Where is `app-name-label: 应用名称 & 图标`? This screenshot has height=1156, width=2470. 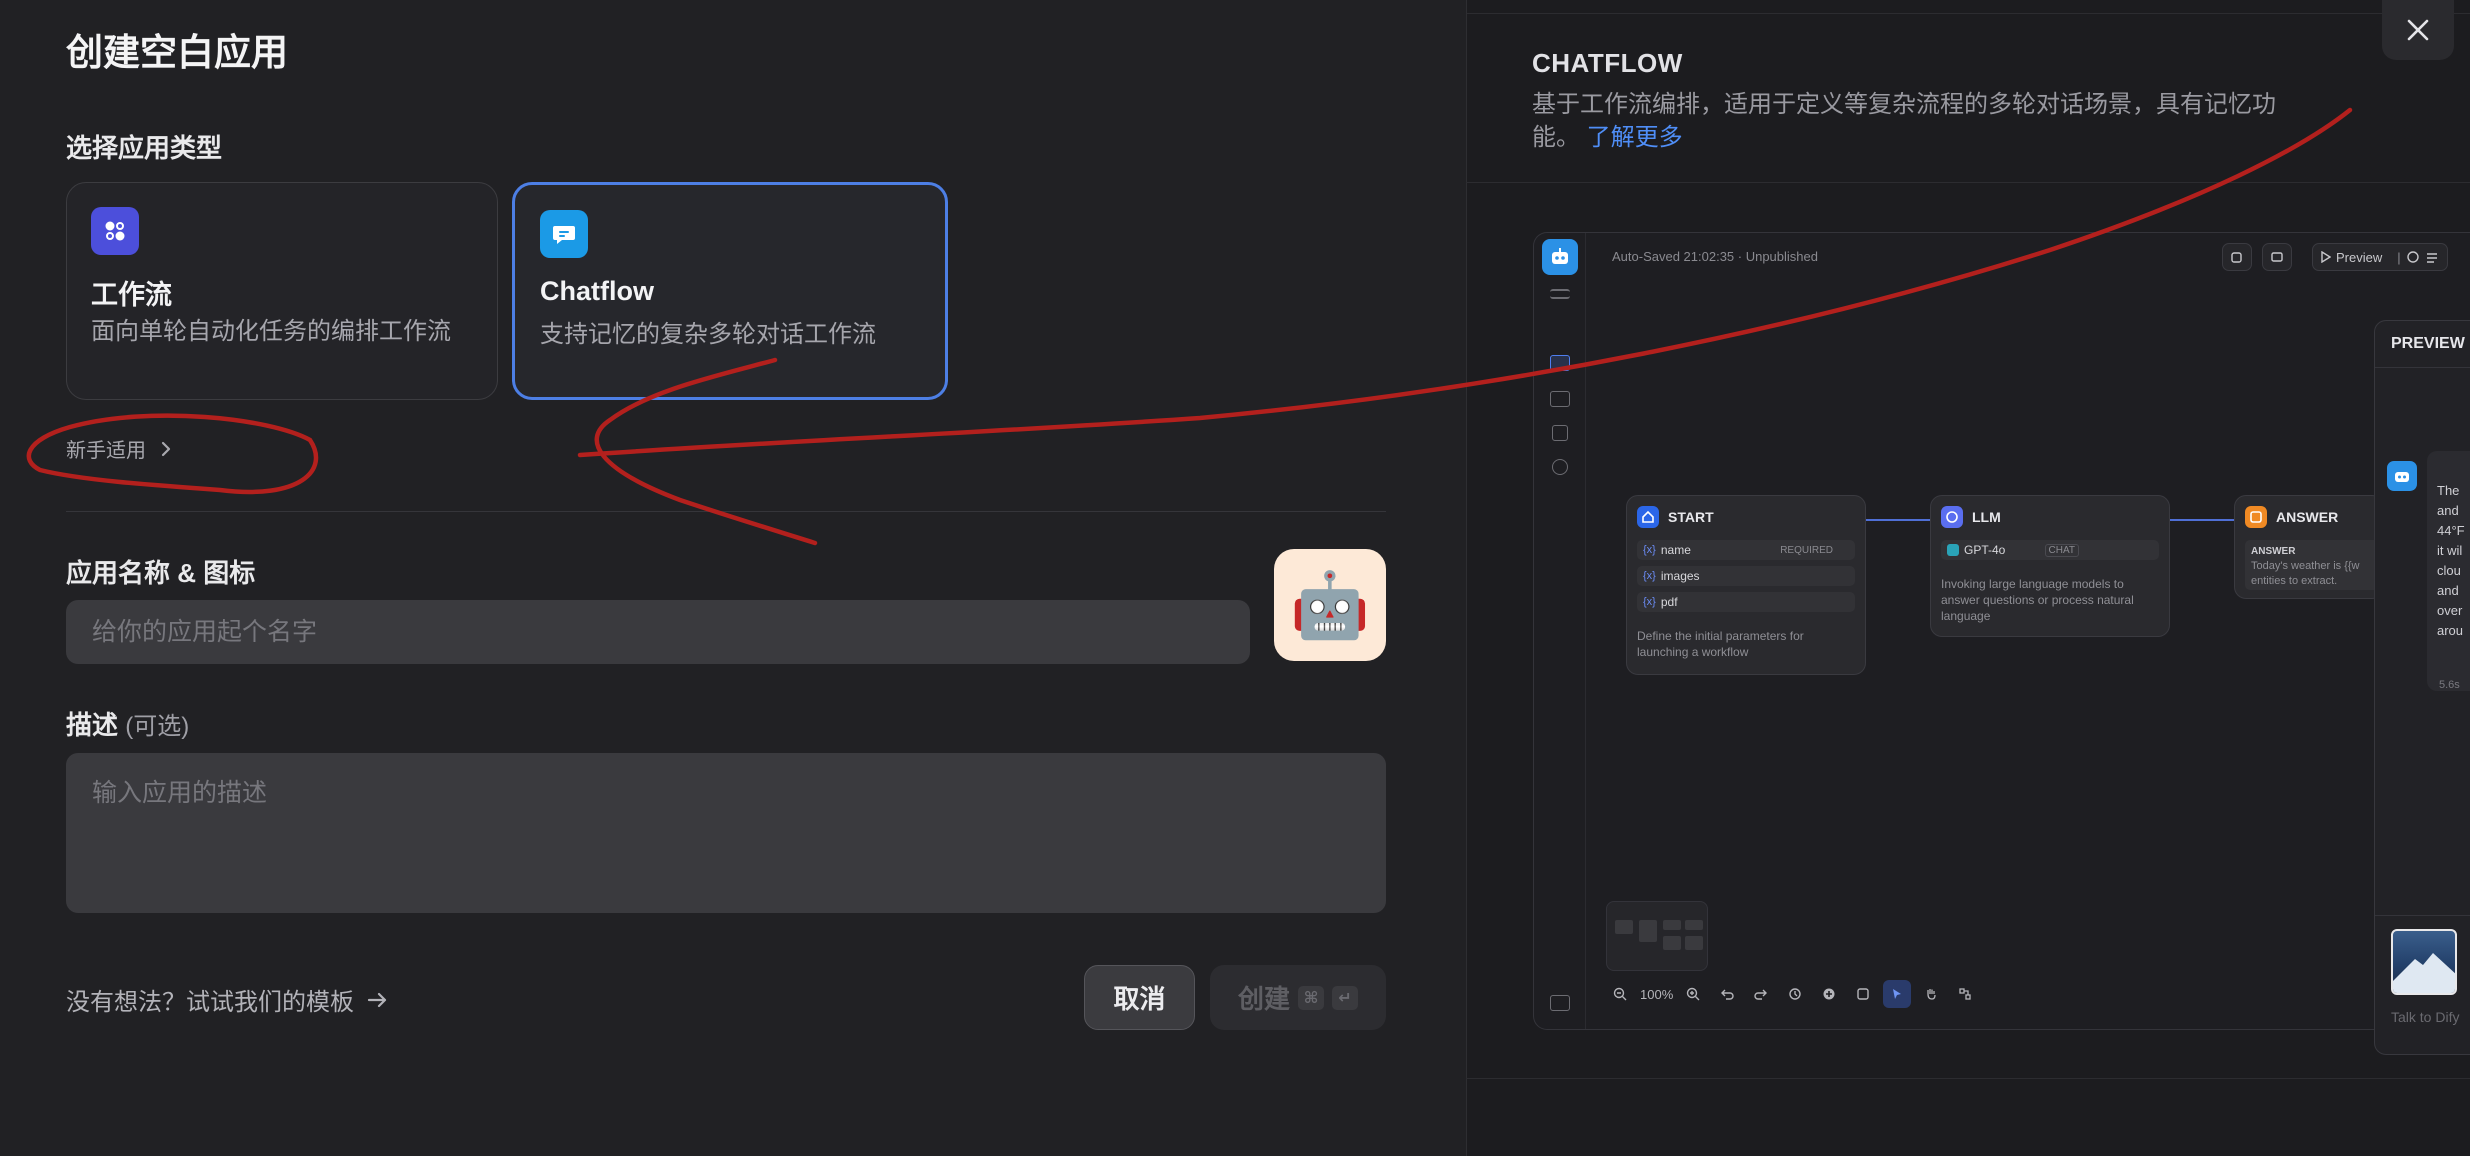 app-name-label: 应用名称 & 图标 is located at coordinates (161, 573).